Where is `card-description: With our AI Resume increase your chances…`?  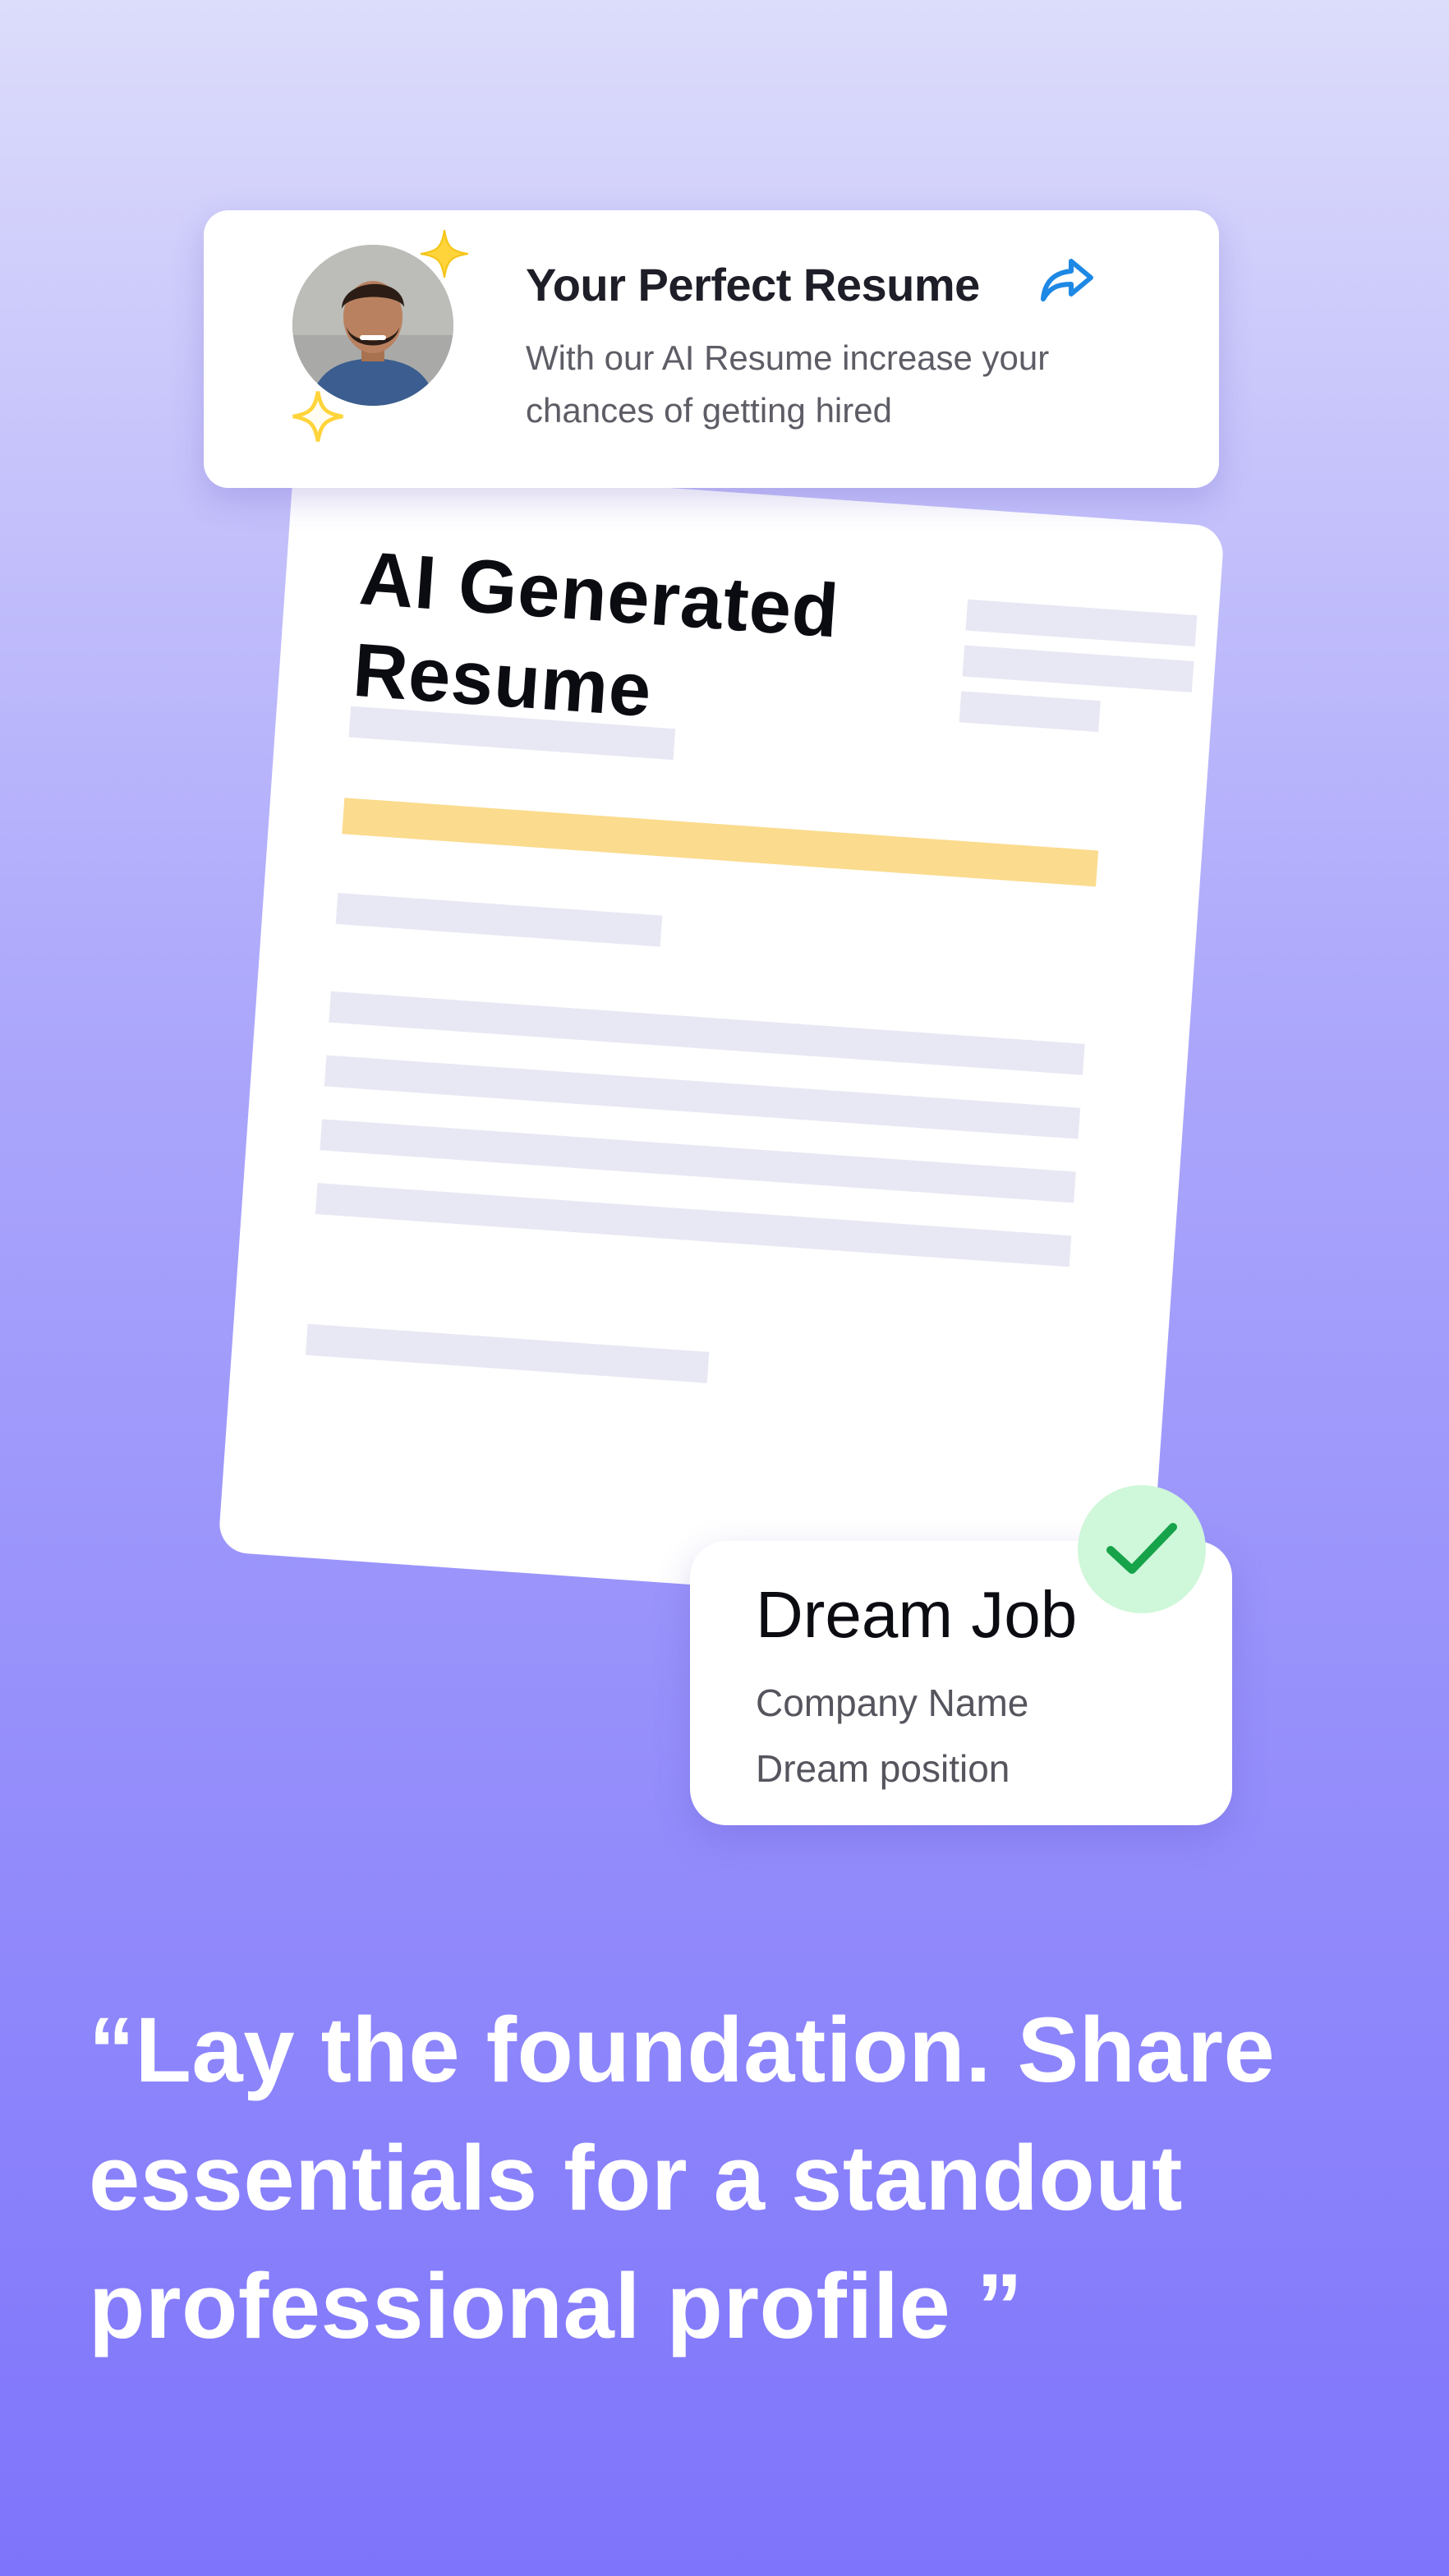 card-description: With our AI Resume increase your chances… is located at coordinates (788, 384).